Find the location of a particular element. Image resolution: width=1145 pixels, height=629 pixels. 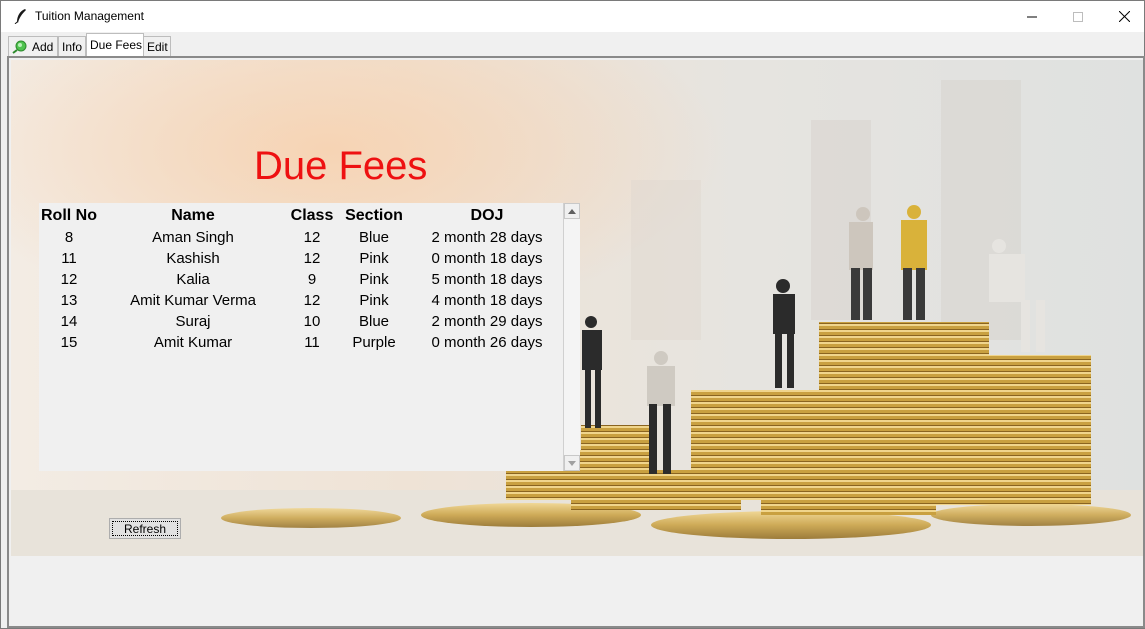

column-header-class: Class is located at coordinates (312, 216).